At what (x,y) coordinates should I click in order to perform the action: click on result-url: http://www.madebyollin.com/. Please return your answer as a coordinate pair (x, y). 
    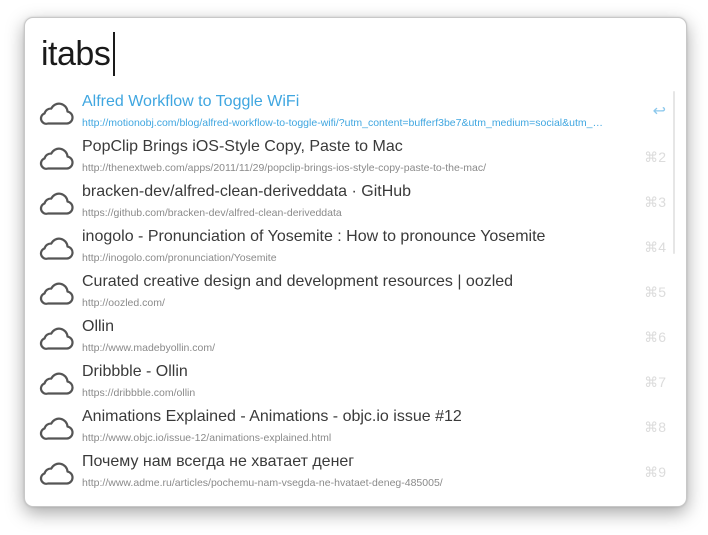
    Looking at the image, I should click on (149, 348).